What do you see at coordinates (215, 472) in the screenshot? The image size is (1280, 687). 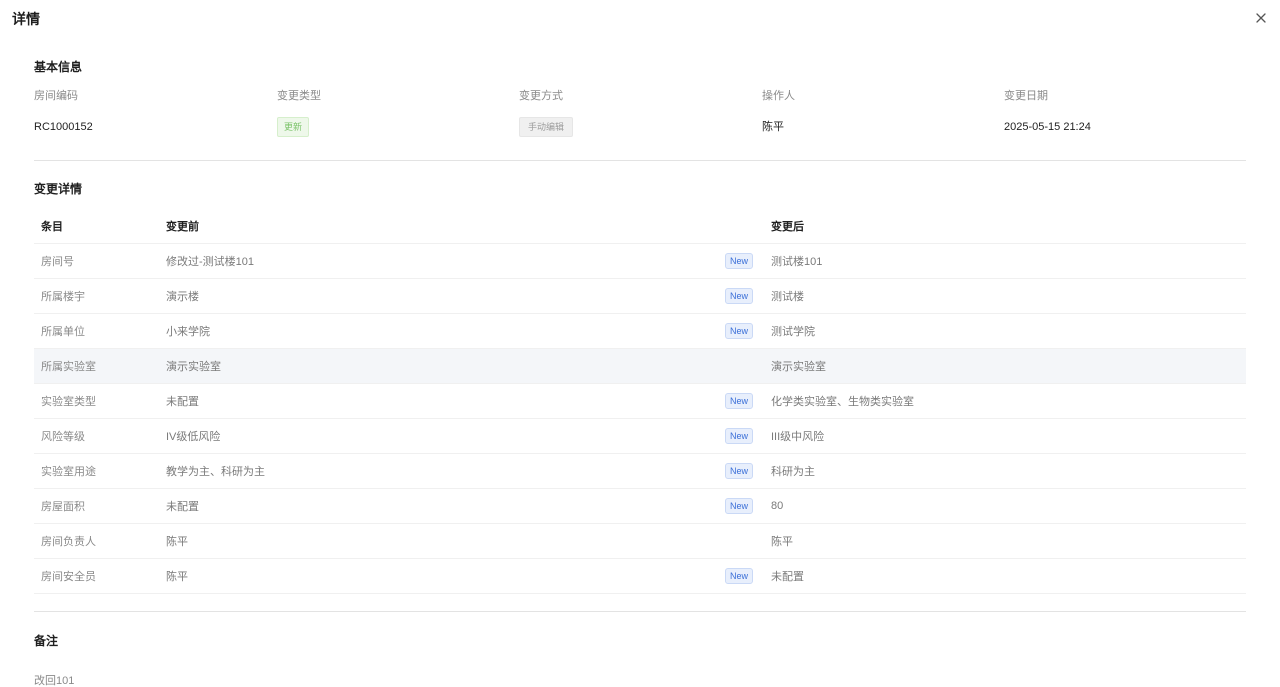 I see `cell-before: 教学为主、科研为主` at bounding box center [215, 472].